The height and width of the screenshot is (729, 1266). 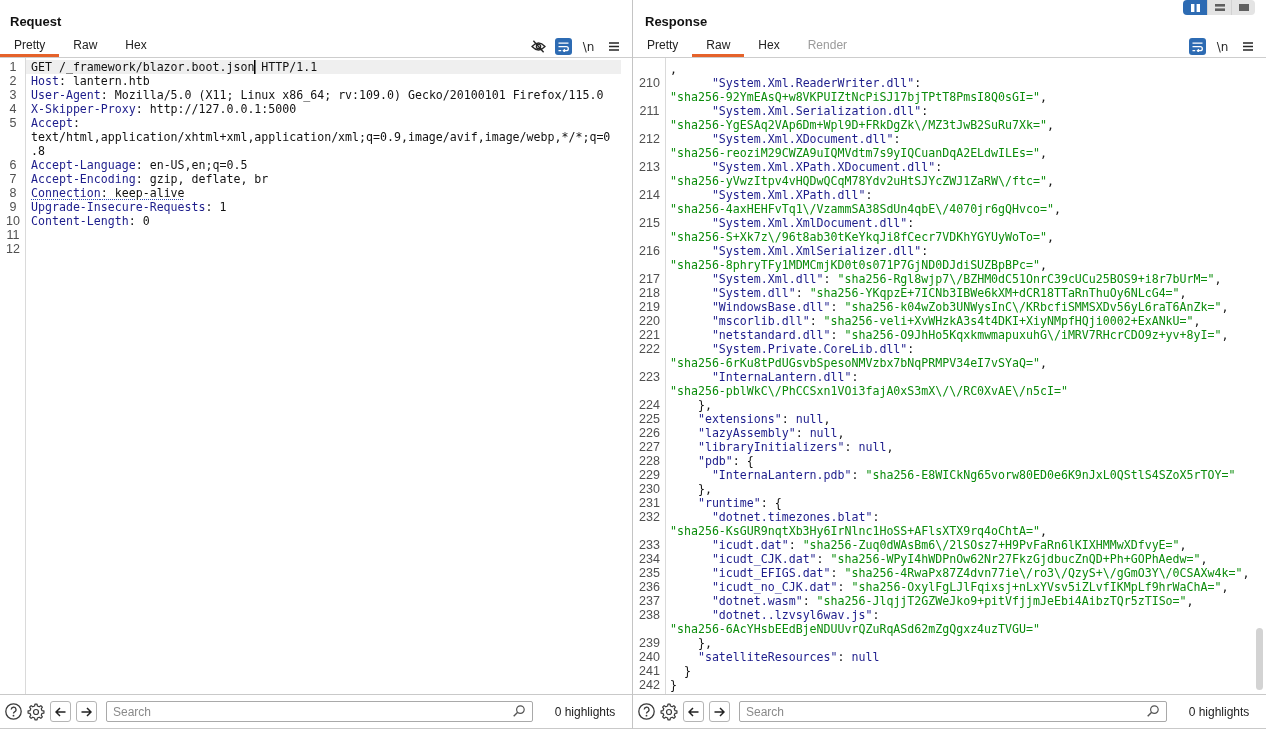 What do you see at coordinates (673, 69) in the screenshot?
I see `code-line: ,` at bounding box center [673, 69].